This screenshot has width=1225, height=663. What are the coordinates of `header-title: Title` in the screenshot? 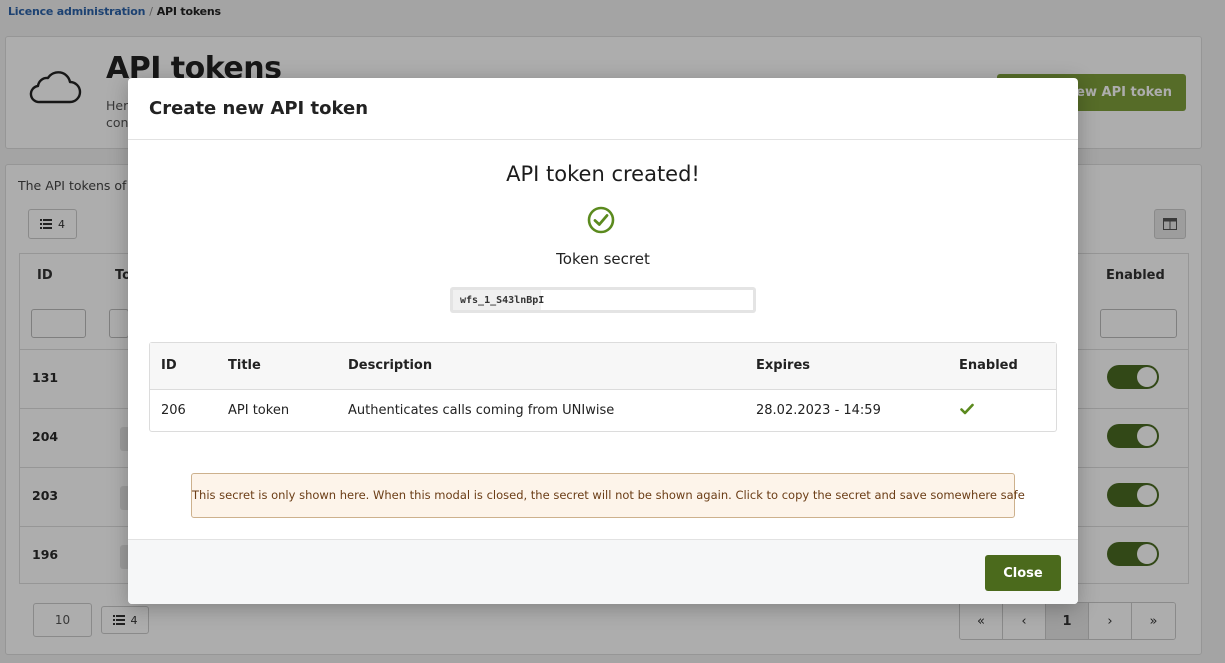 It's located at (244, 365).